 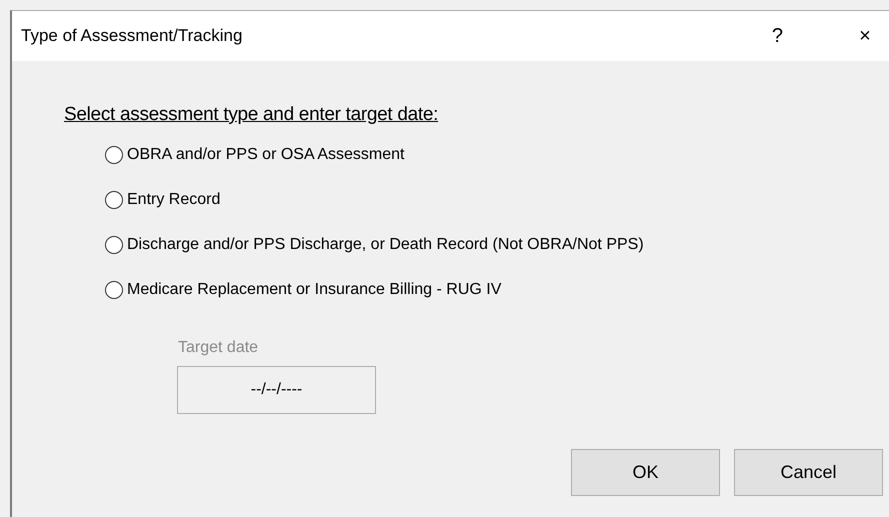 What do you see at coordinates (314, 290) in the screenshot?
I see `option-label: Medicare Replacement or Insurance Billing - RUG IV` at bounding box center [314, 290].